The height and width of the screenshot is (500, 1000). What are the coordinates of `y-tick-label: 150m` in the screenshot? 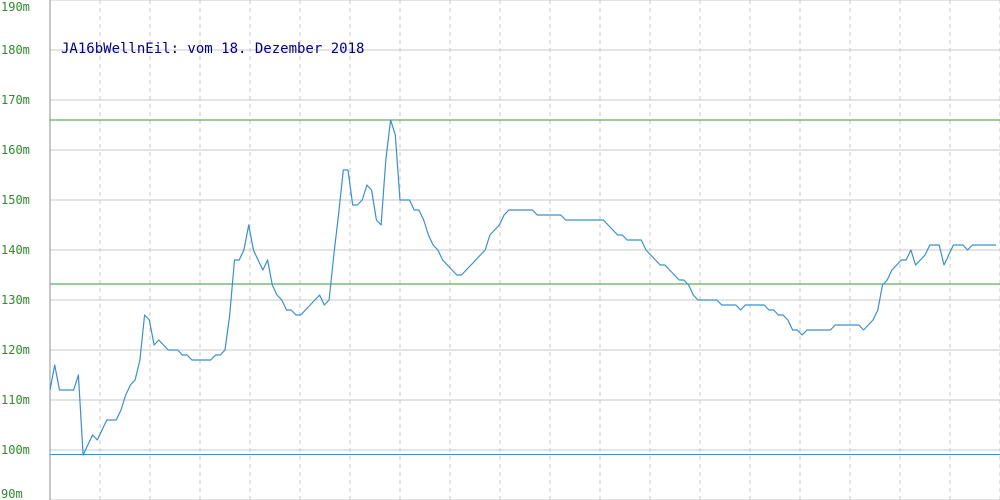 It's located at (15, 200).